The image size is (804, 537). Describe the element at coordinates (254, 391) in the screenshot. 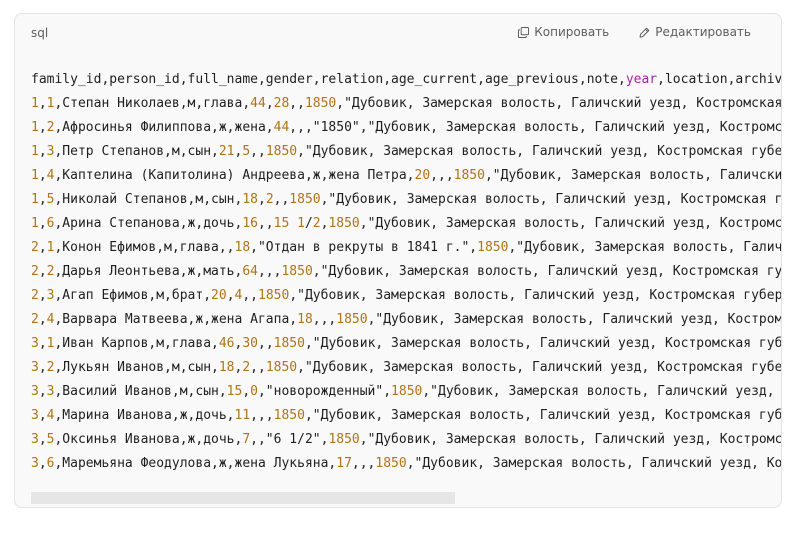

I see `code-number-token: 0` at that location.